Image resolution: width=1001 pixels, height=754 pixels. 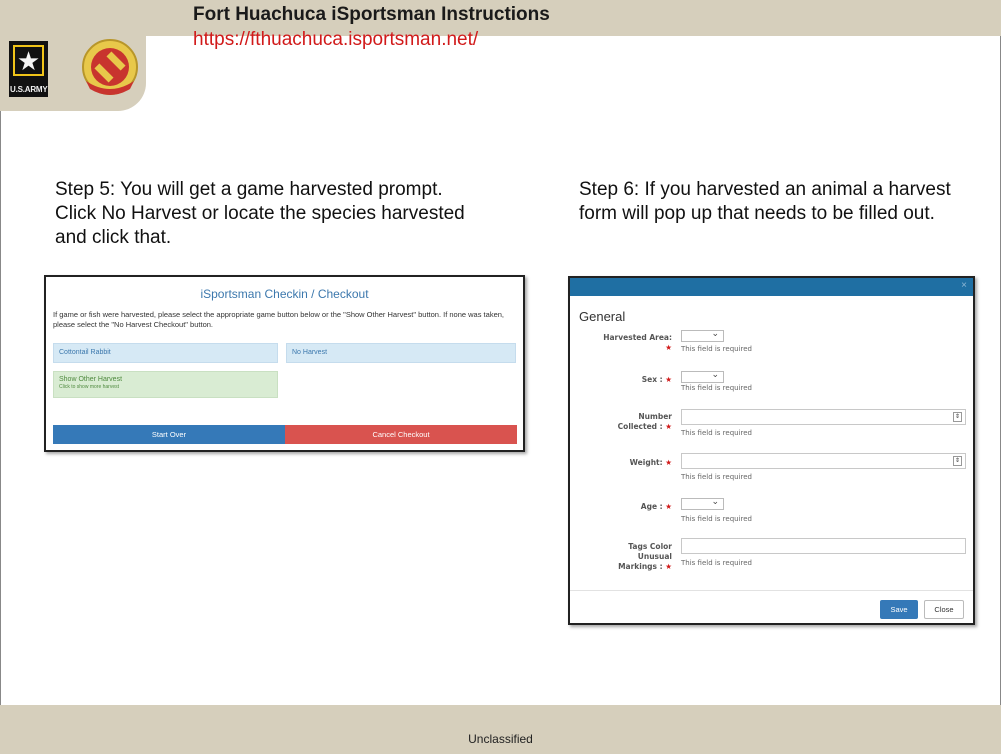 What do you see at coordinates (29, 89) in the screenshot?
I see `army-logo-text: U.S.ARMY` at bounding box center [29, 89].